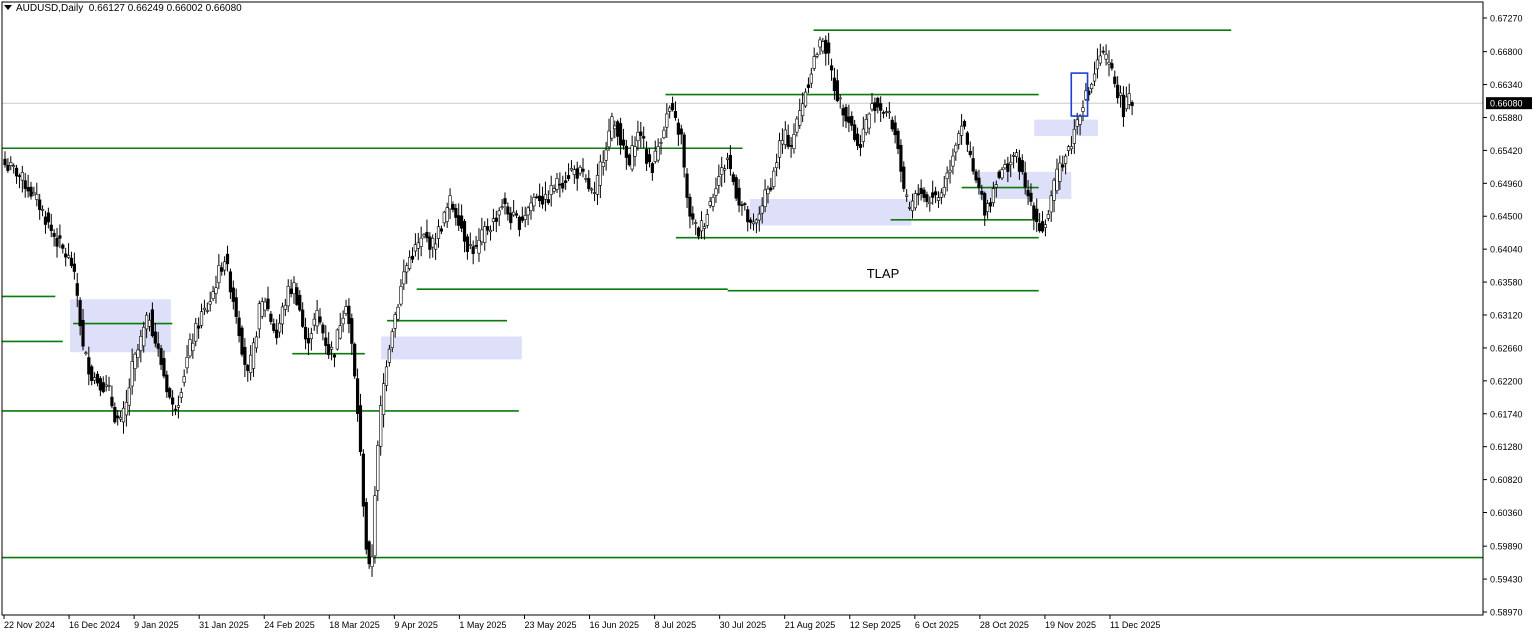 The width and height of the screenshot is (1533, 636). Describe the element at coordinates (94, 625) in the screenshot. I see `x-tick-label: 16 Dec 2024` at that location.